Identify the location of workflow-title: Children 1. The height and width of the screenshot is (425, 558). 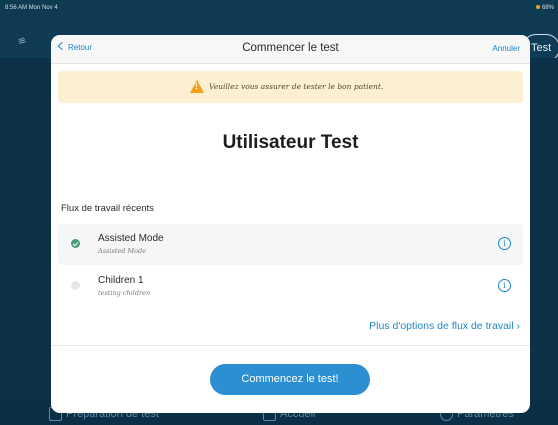
(121, 280).